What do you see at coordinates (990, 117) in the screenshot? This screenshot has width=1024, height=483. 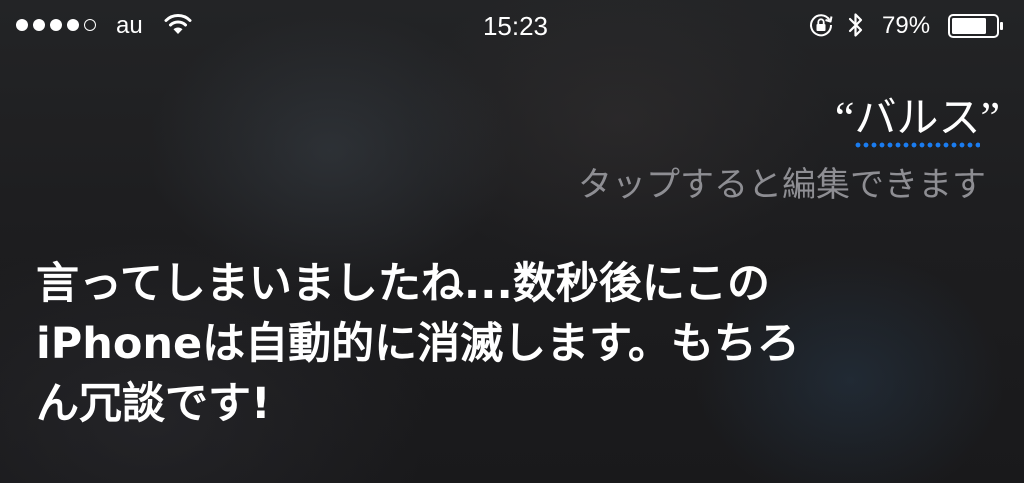 I see `query-close-quote: ”` at bounding box center [990, 117].